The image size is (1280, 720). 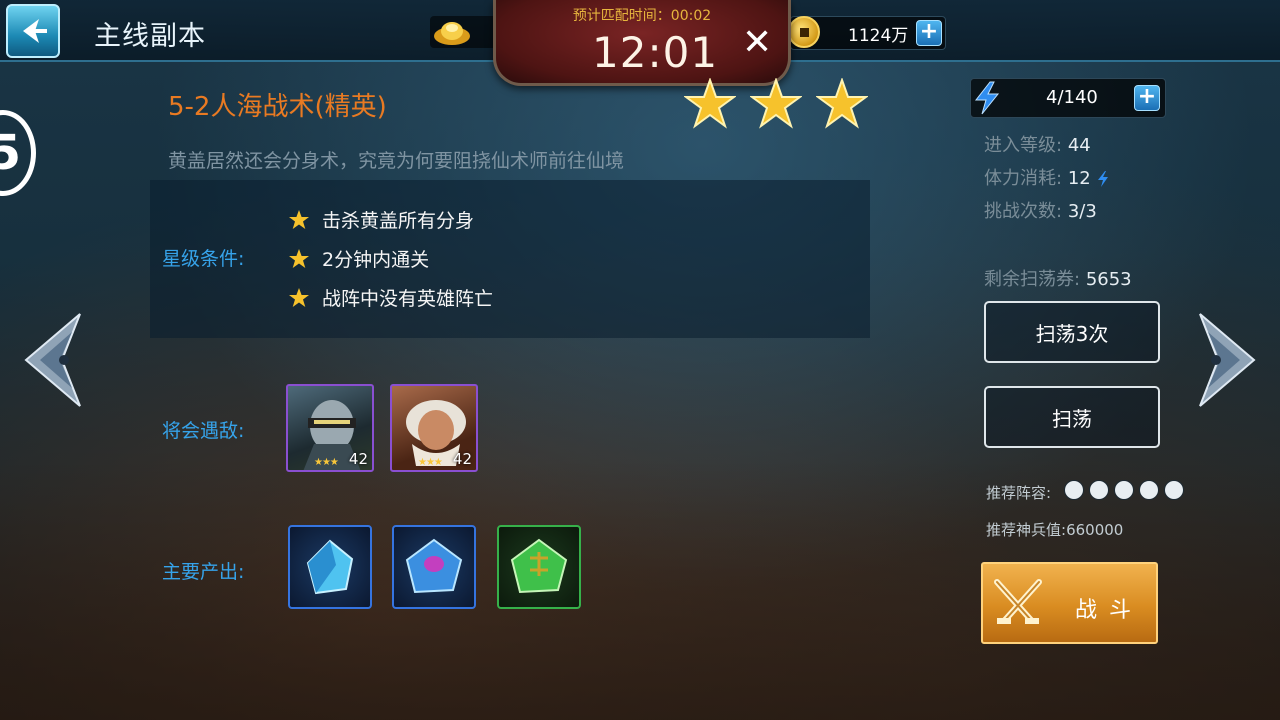 I want to click on star-condition: 战阵中没有英雄阵亡, so click(x=390, y=297).